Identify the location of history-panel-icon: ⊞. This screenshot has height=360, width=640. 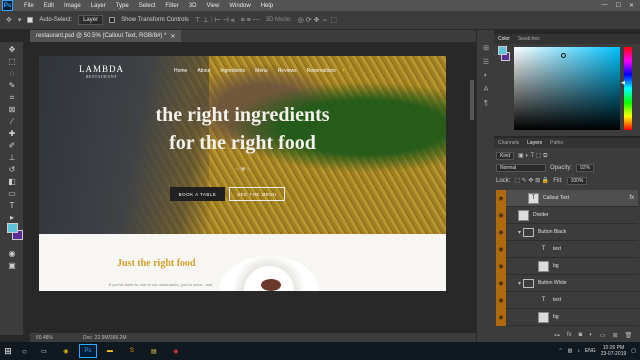
(486, 48).